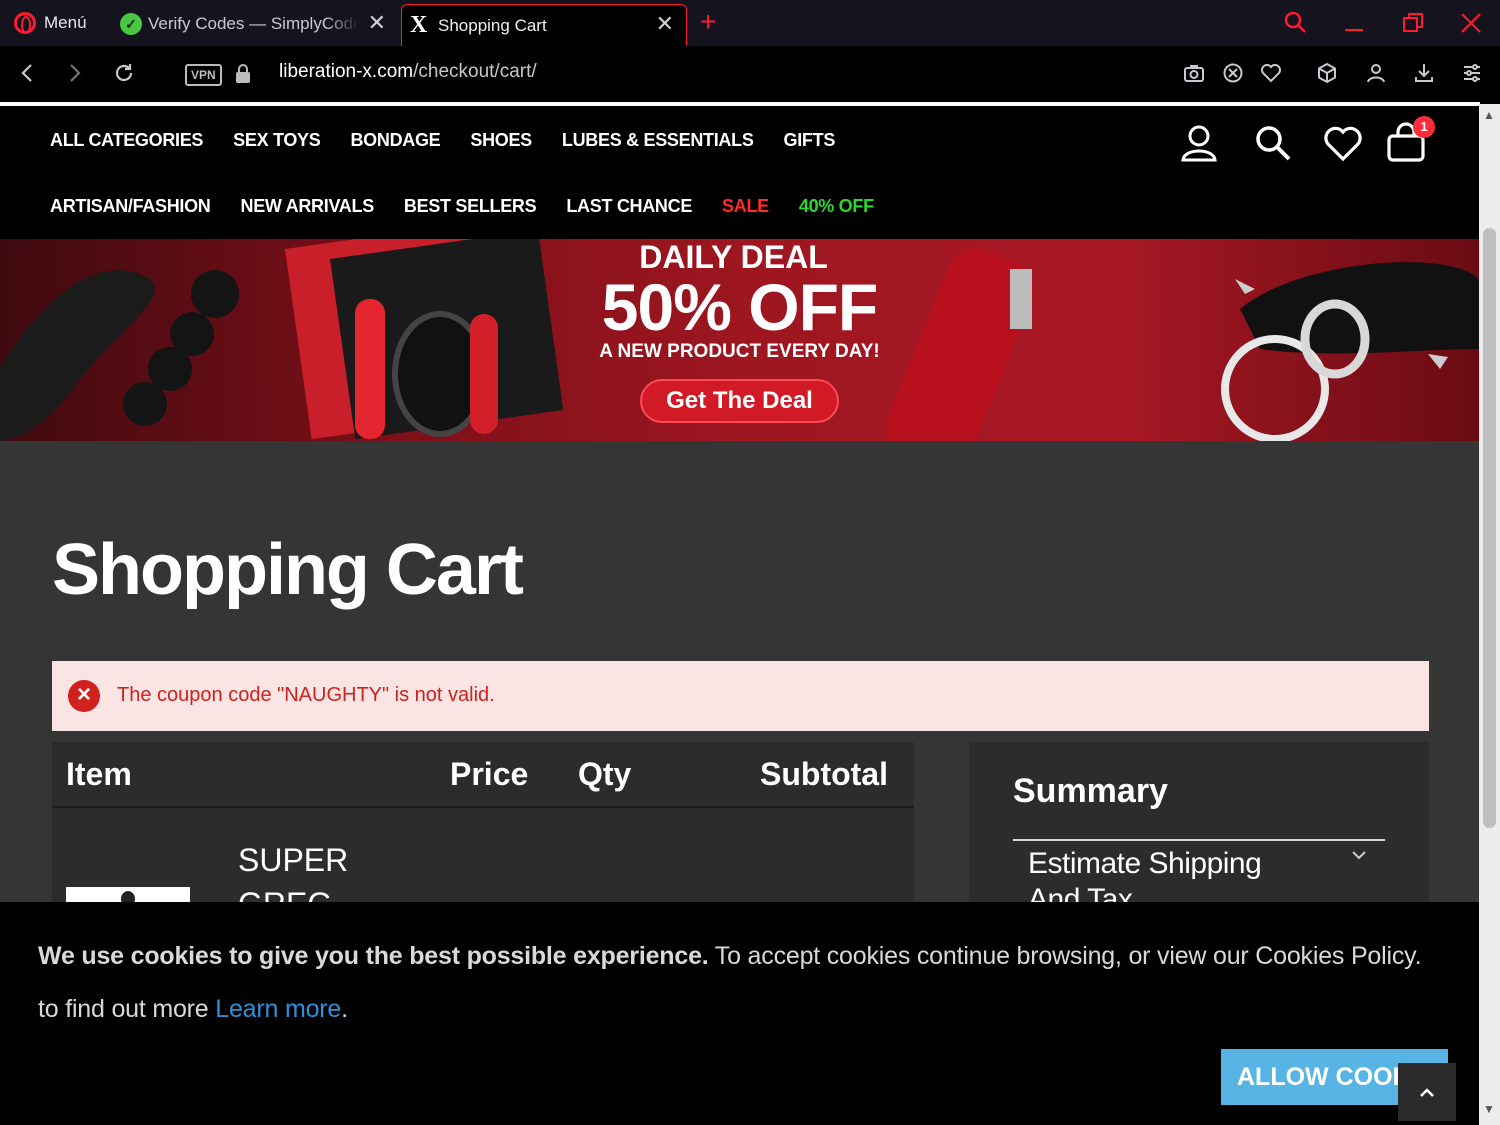 The height and width of the screenshot is (1125, 1500). I want to click on liberation-x-favicon-icon: X, so click(419, 25).